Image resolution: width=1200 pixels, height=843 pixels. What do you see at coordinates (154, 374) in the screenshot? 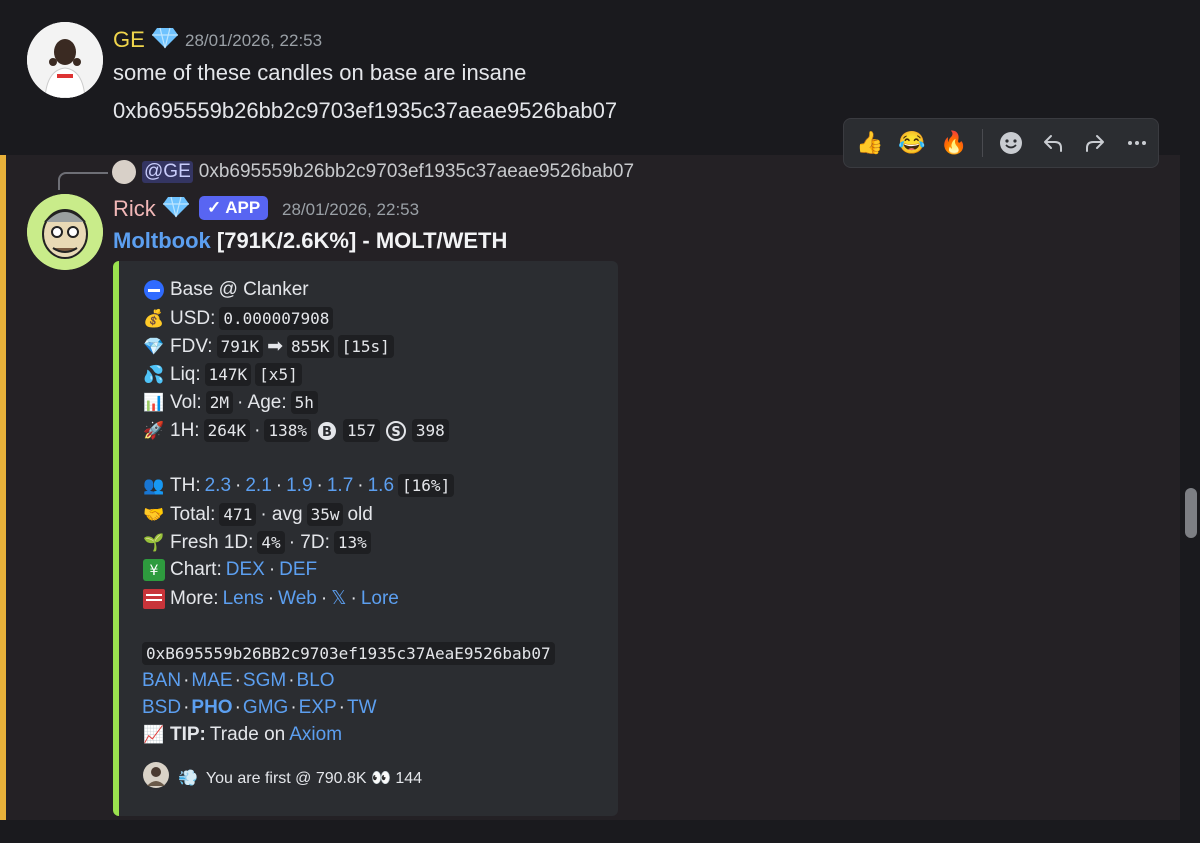
I see `droplets-icon: 💦` at bounding box center [154, 374].